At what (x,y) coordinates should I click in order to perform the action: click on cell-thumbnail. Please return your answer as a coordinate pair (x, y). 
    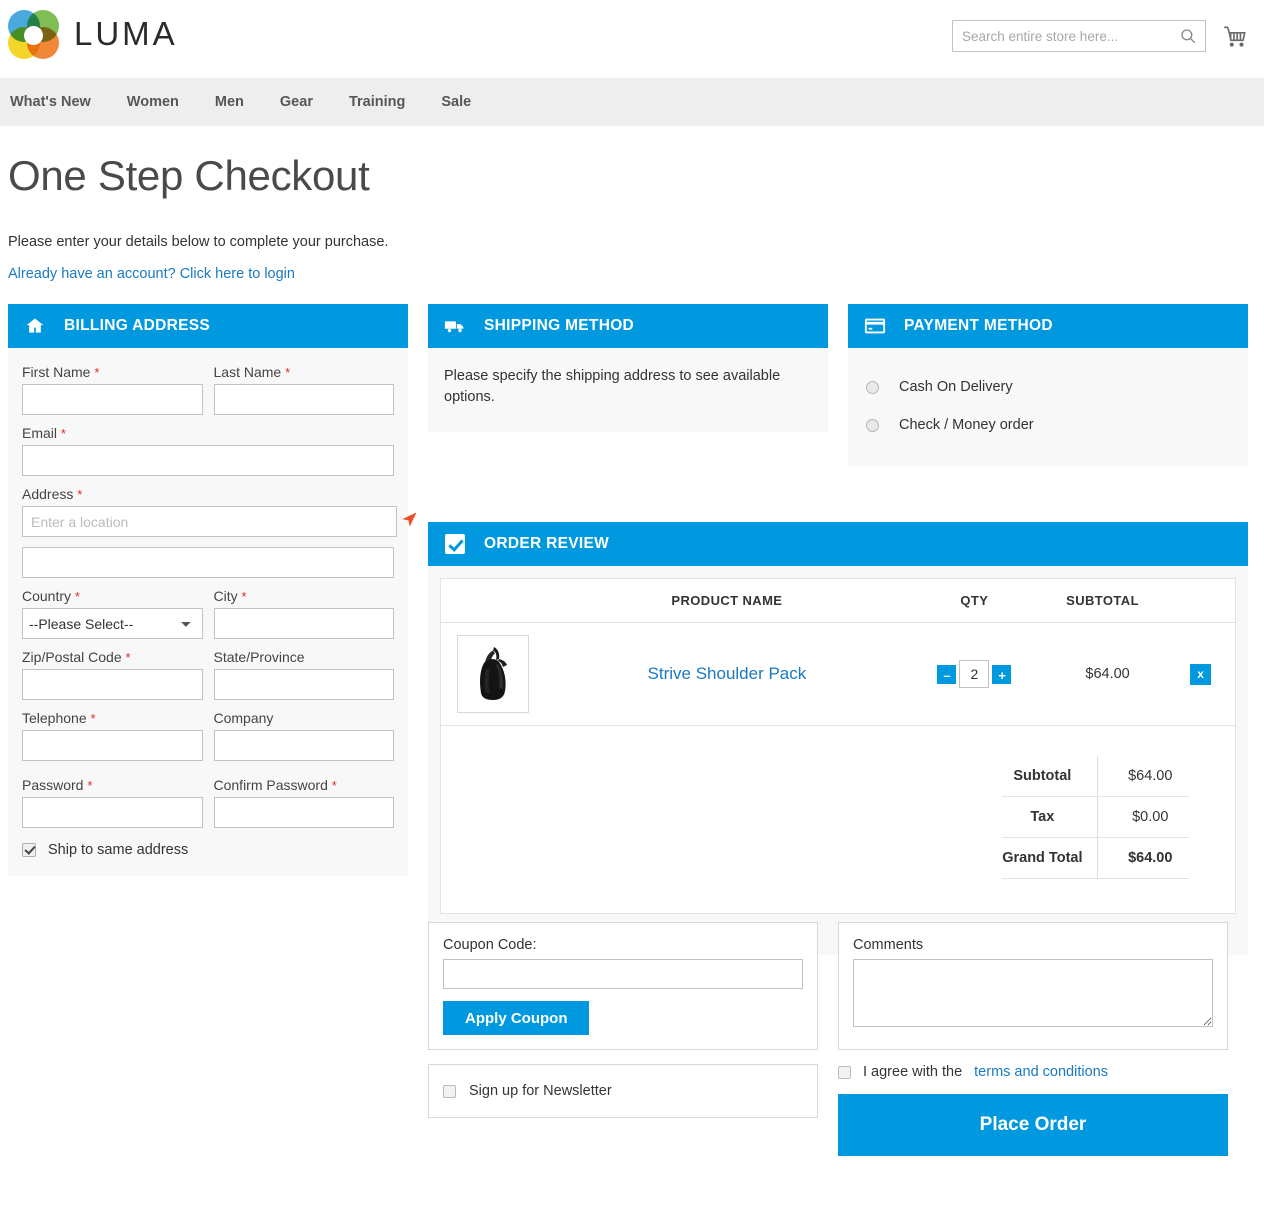
    Looking at the image, I should click on (492, 674).